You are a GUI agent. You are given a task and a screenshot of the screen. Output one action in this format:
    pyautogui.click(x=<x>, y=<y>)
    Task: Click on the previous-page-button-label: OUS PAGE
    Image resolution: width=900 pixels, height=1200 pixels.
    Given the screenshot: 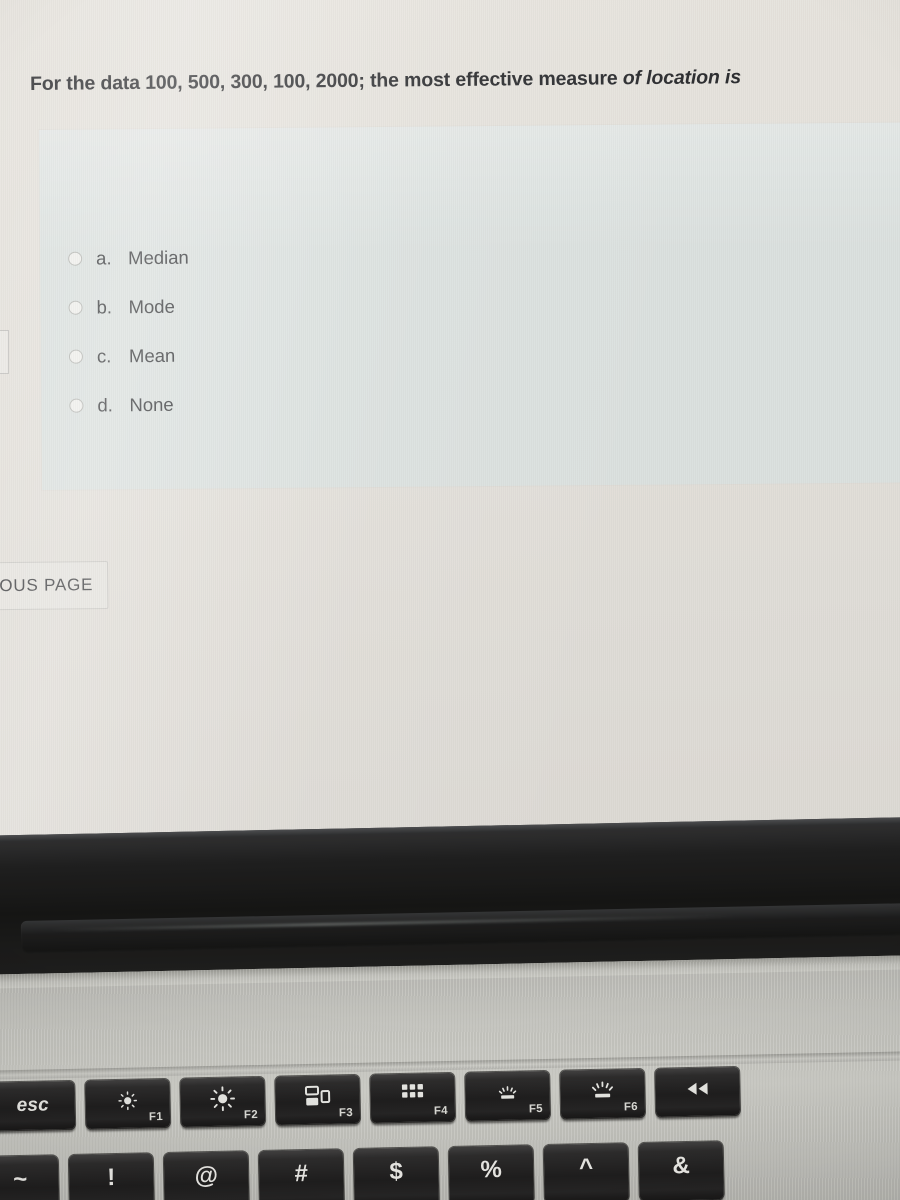 What is the action you would take?
    pyautogui.click(x=47, y=585)
    